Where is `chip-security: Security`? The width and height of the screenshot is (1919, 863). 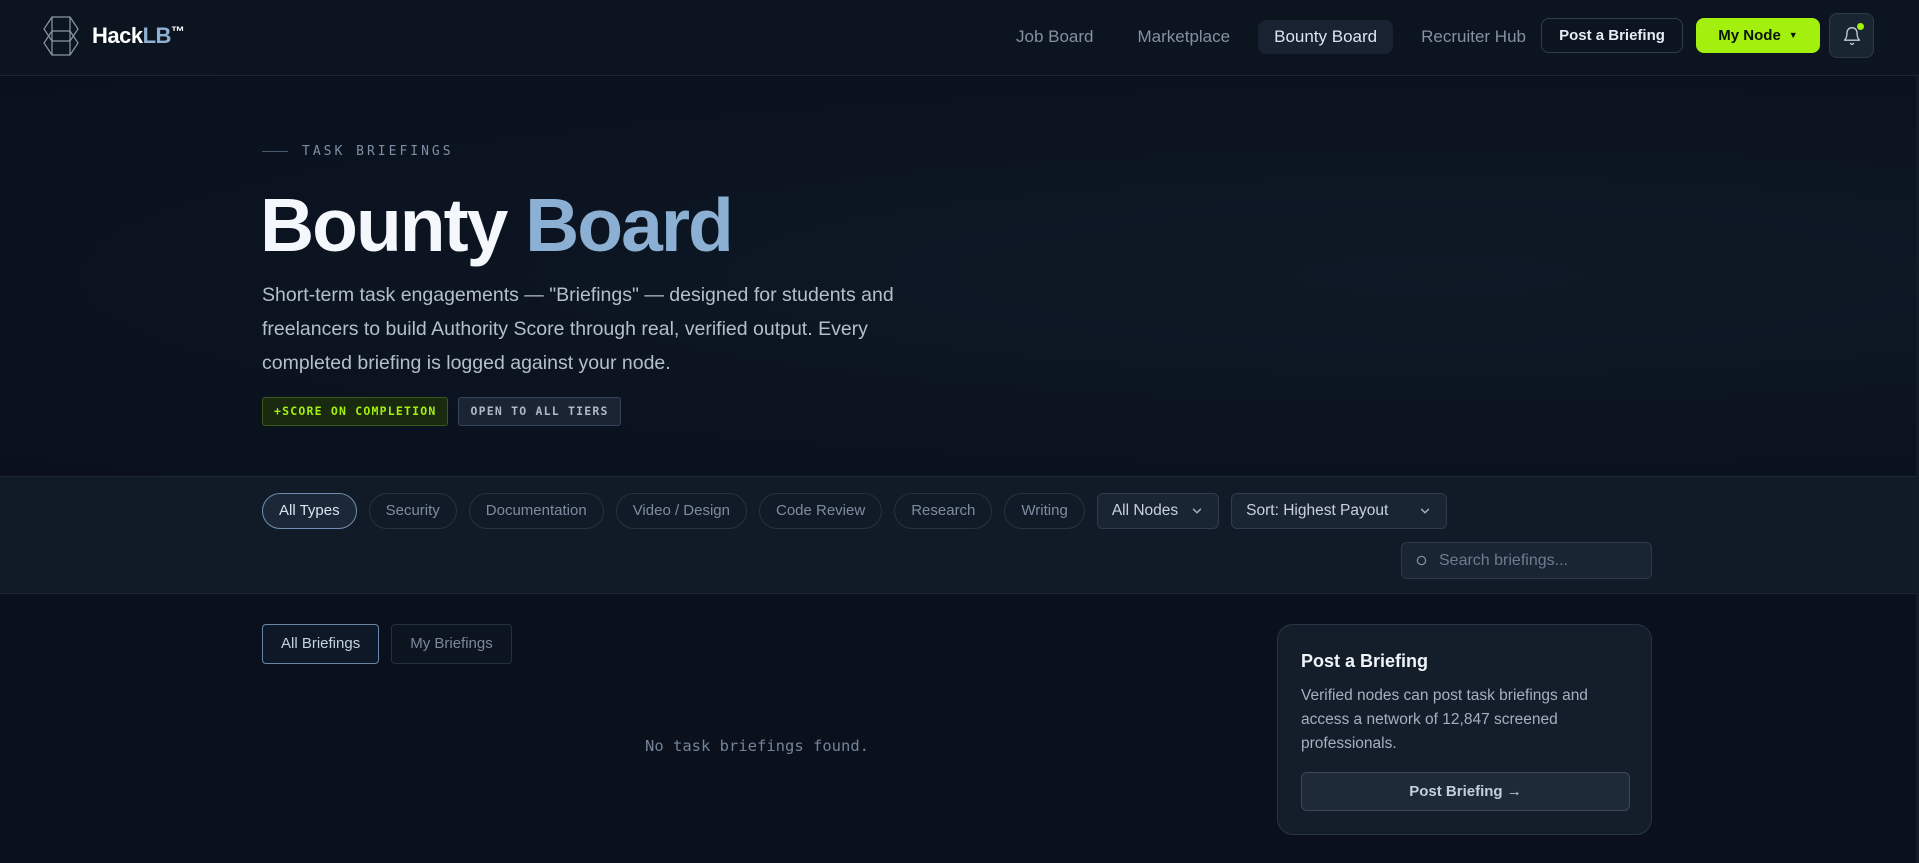 chip-security: Security is located at coordinates (412, 511).